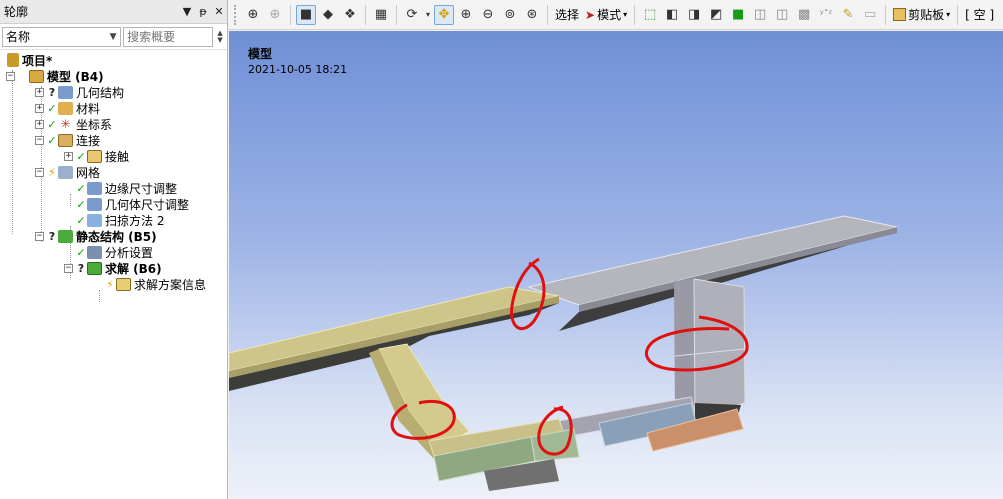  What do you see at coordinates (203, 12) in the screenshot?
I see `pin-icon: ᵽ` at bounding box center [203, 12].